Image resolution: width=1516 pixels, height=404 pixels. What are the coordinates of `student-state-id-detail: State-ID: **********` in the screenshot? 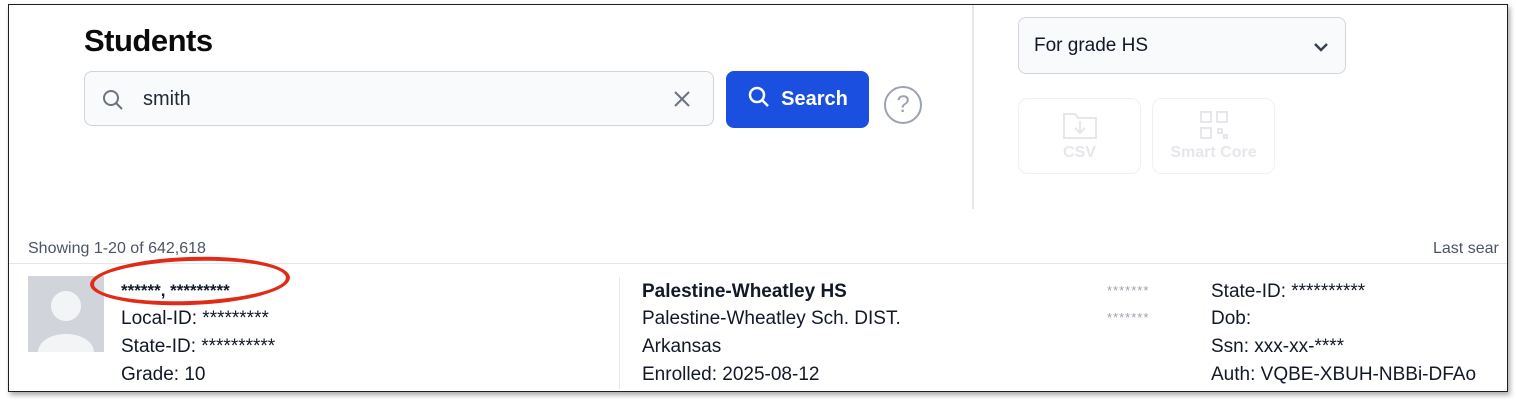 It's located at (1288, 291).